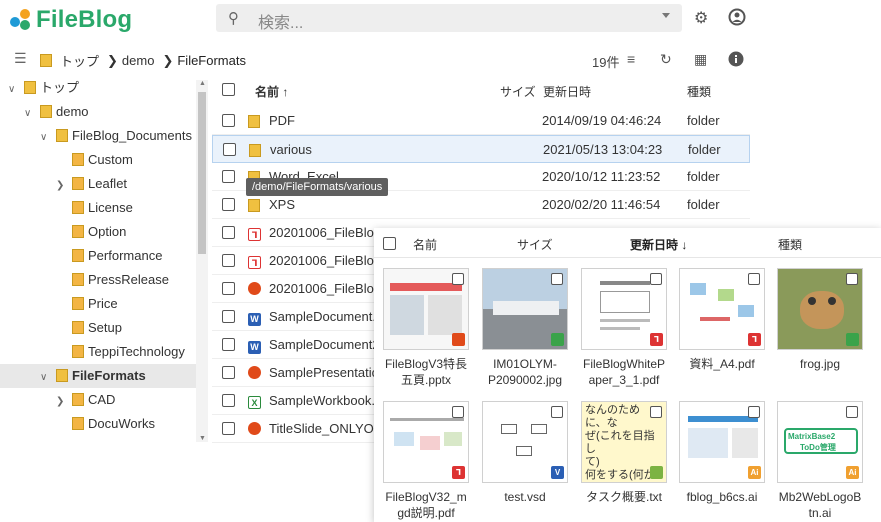  Describe the element at coordinates (105, 424) in the screenshot. I see `tree-item: DocuWorks` at that location.